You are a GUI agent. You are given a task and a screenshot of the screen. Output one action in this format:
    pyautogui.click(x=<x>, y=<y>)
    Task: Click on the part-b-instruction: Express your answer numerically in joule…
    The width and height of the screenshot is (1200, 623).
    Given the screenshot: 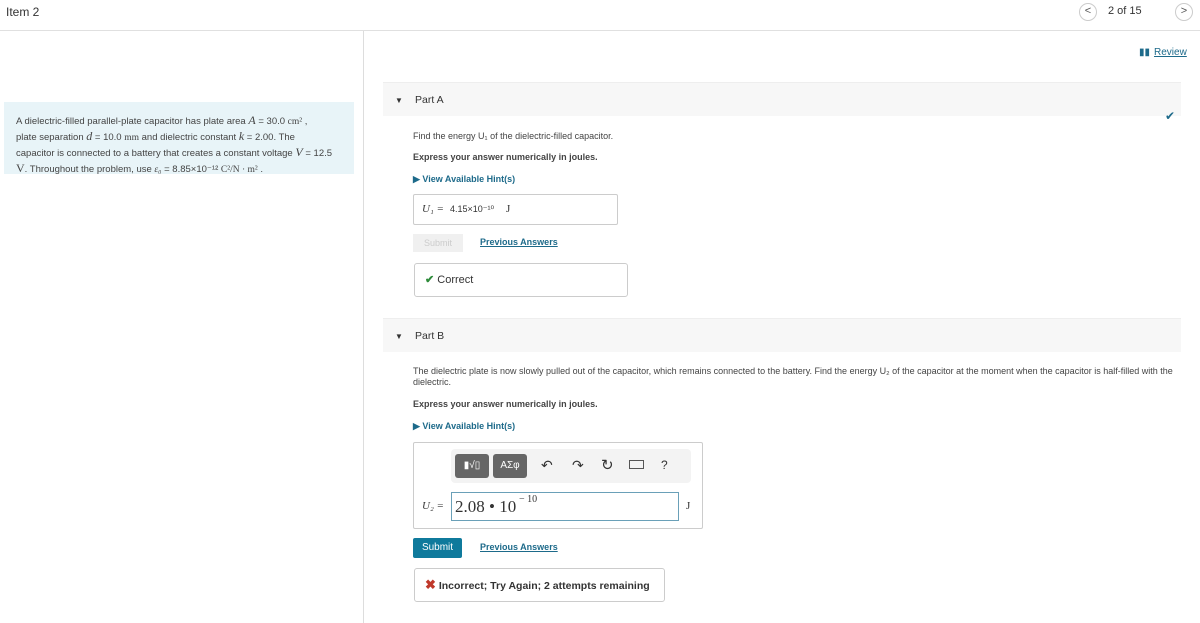 What is the action you would take?
    pyautogui.click(x=505, y=404)
    